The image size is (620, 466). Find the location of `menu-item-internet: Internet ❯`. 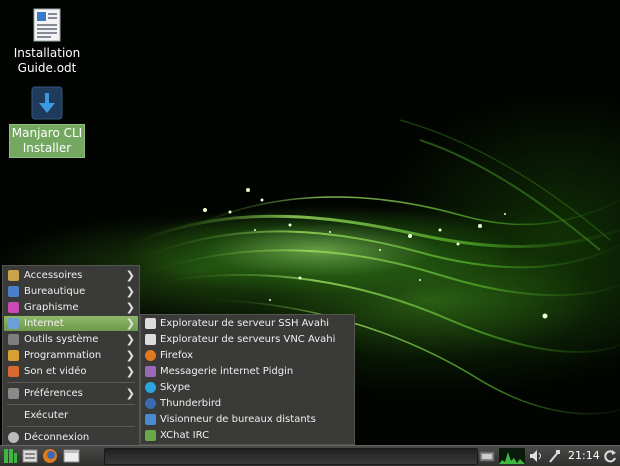

menu-item-internet: Internet ❯ is located at coordinates (71, 323).